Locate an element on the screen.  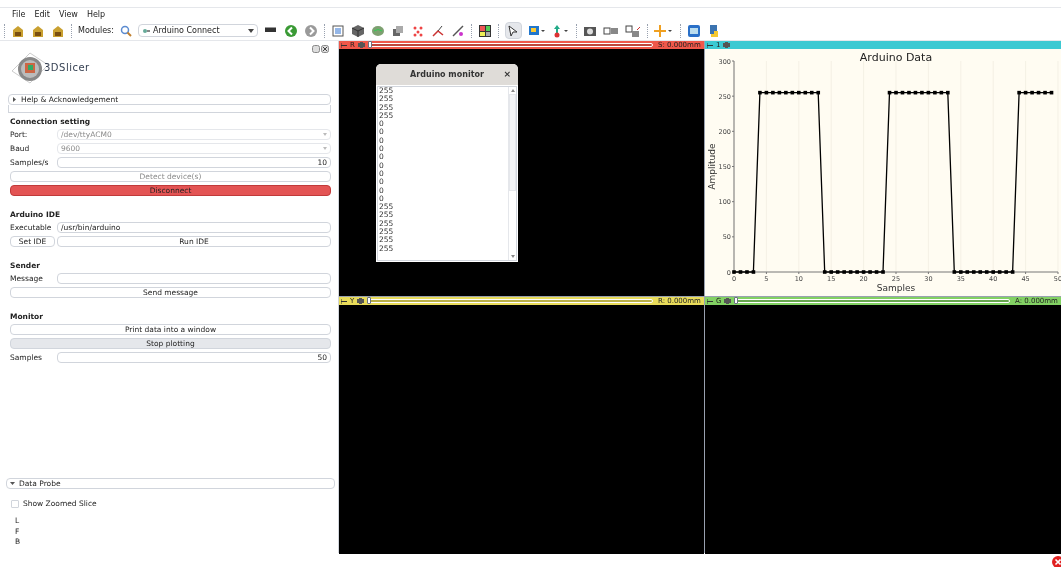
error-icon is located at coordinates (1055, 561).